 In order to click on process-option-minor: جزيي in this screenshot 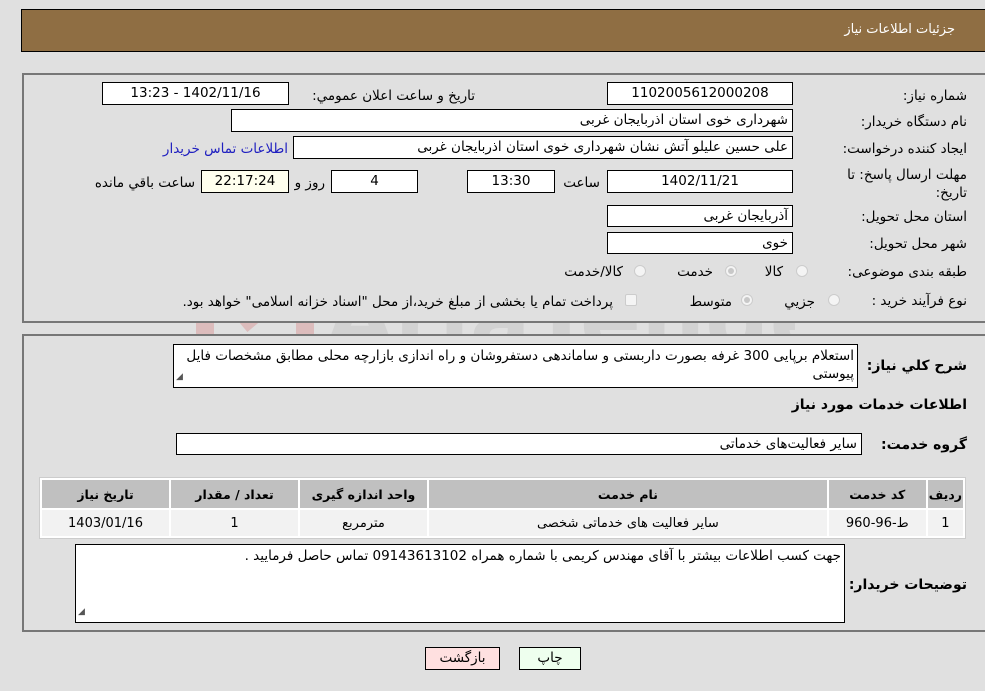, I will do `click(799, 302)`.